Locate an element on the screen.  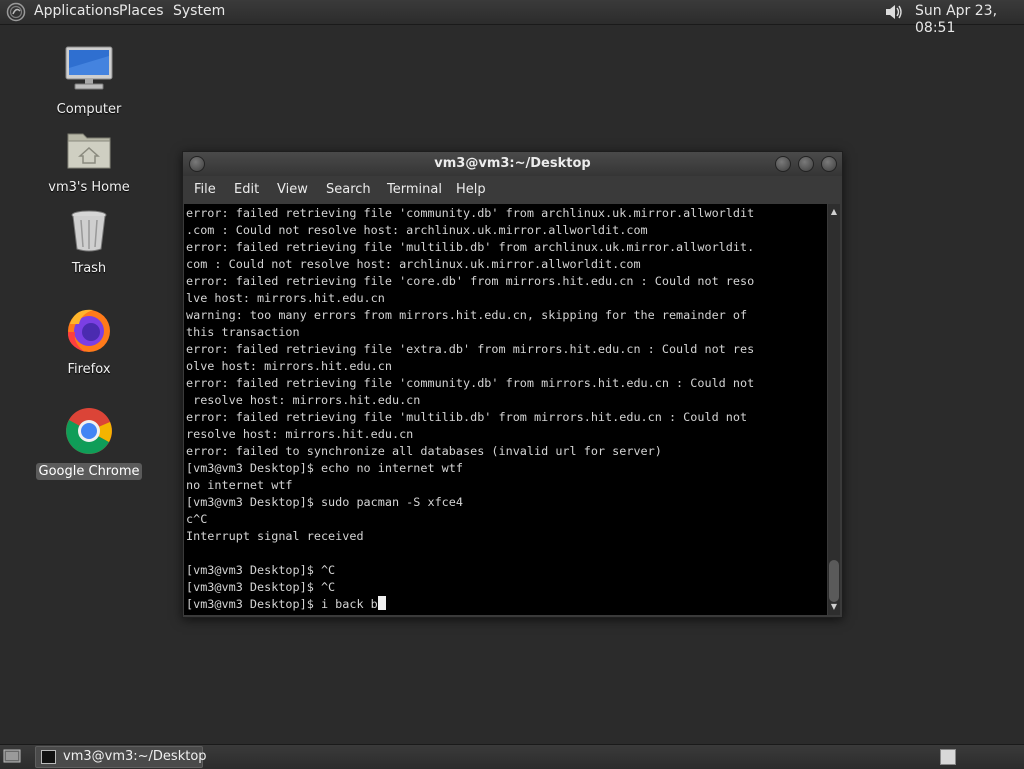
minimize-icon is located at coordinates (783, 164).